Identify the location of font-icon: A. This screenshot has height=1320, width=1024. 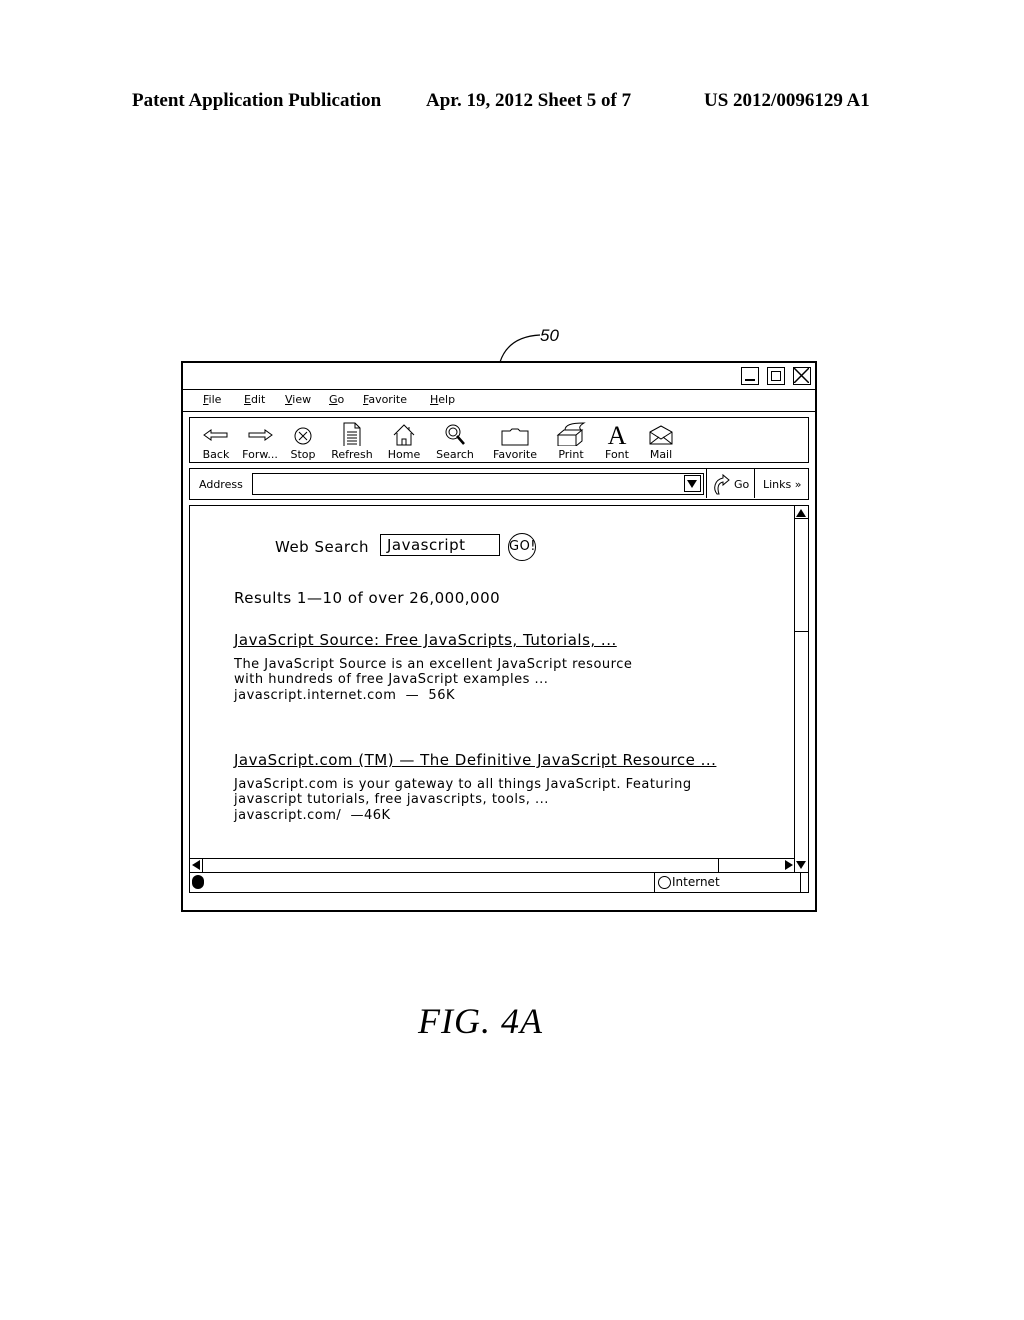
(617, 434).